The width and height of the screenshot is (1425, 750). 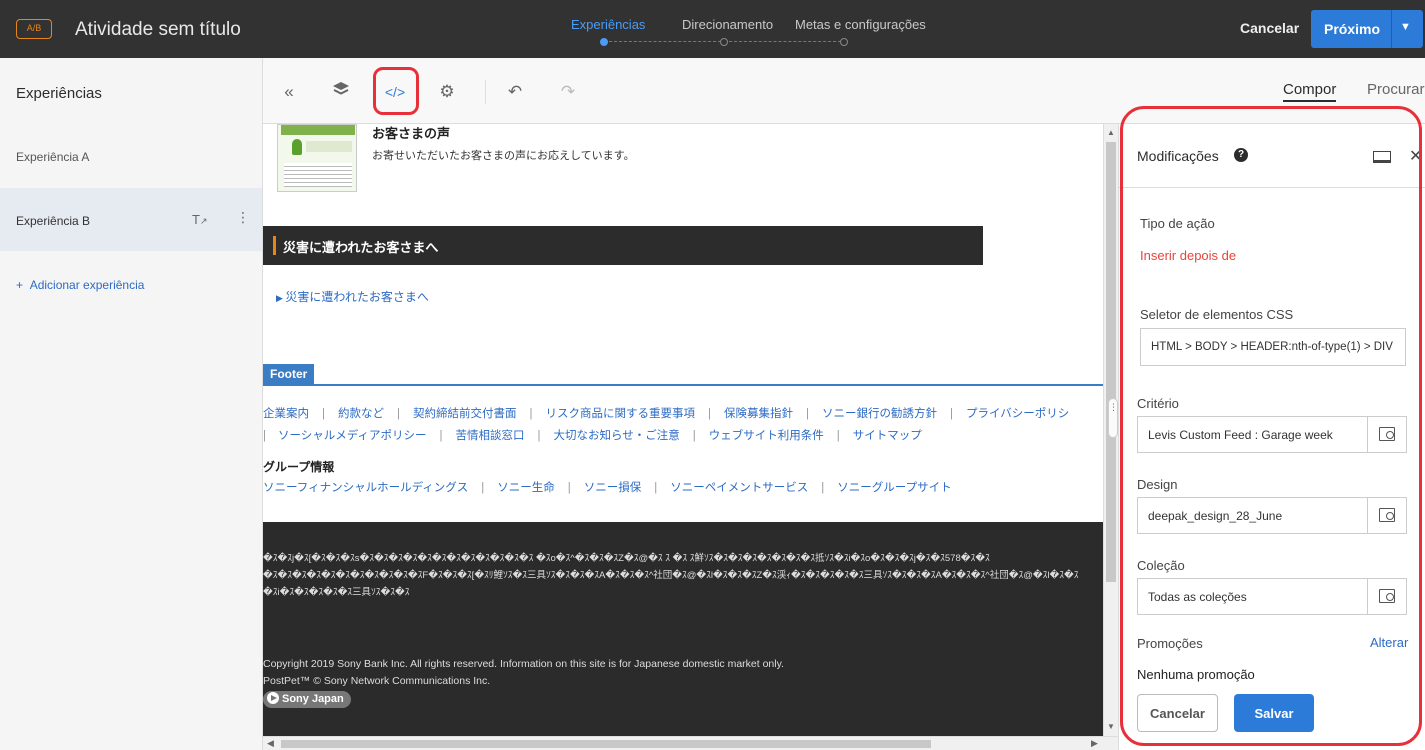 What do you see at coordinates (352, 436) in the screenshot?
I see `footer-link: ソーシャルメディアポリシー` at bounding box center [352, 436].